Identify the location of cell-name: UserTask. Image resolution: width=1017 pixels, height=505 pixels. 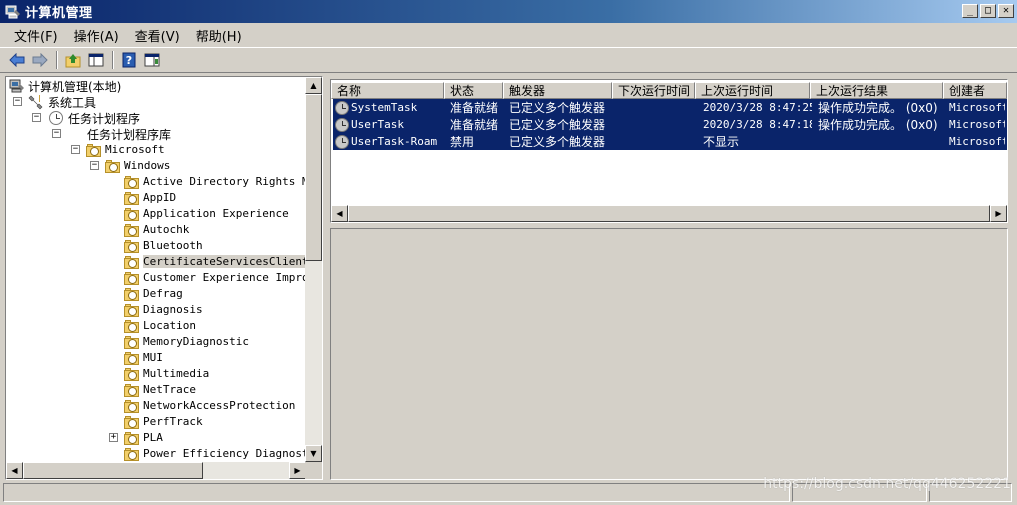
(377, 124).